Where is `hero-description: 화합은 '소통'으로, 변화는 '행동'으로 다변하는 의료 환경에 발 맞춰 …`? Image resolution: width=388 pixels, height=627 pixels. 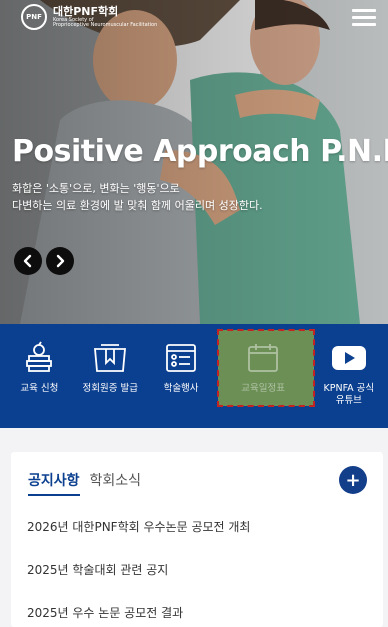 hero-description: 화합은 '소통'으로, 변화는 '행동'으로 다변하는 의료 환경에 발 맞춰 … is located at coordinates (147, 197).